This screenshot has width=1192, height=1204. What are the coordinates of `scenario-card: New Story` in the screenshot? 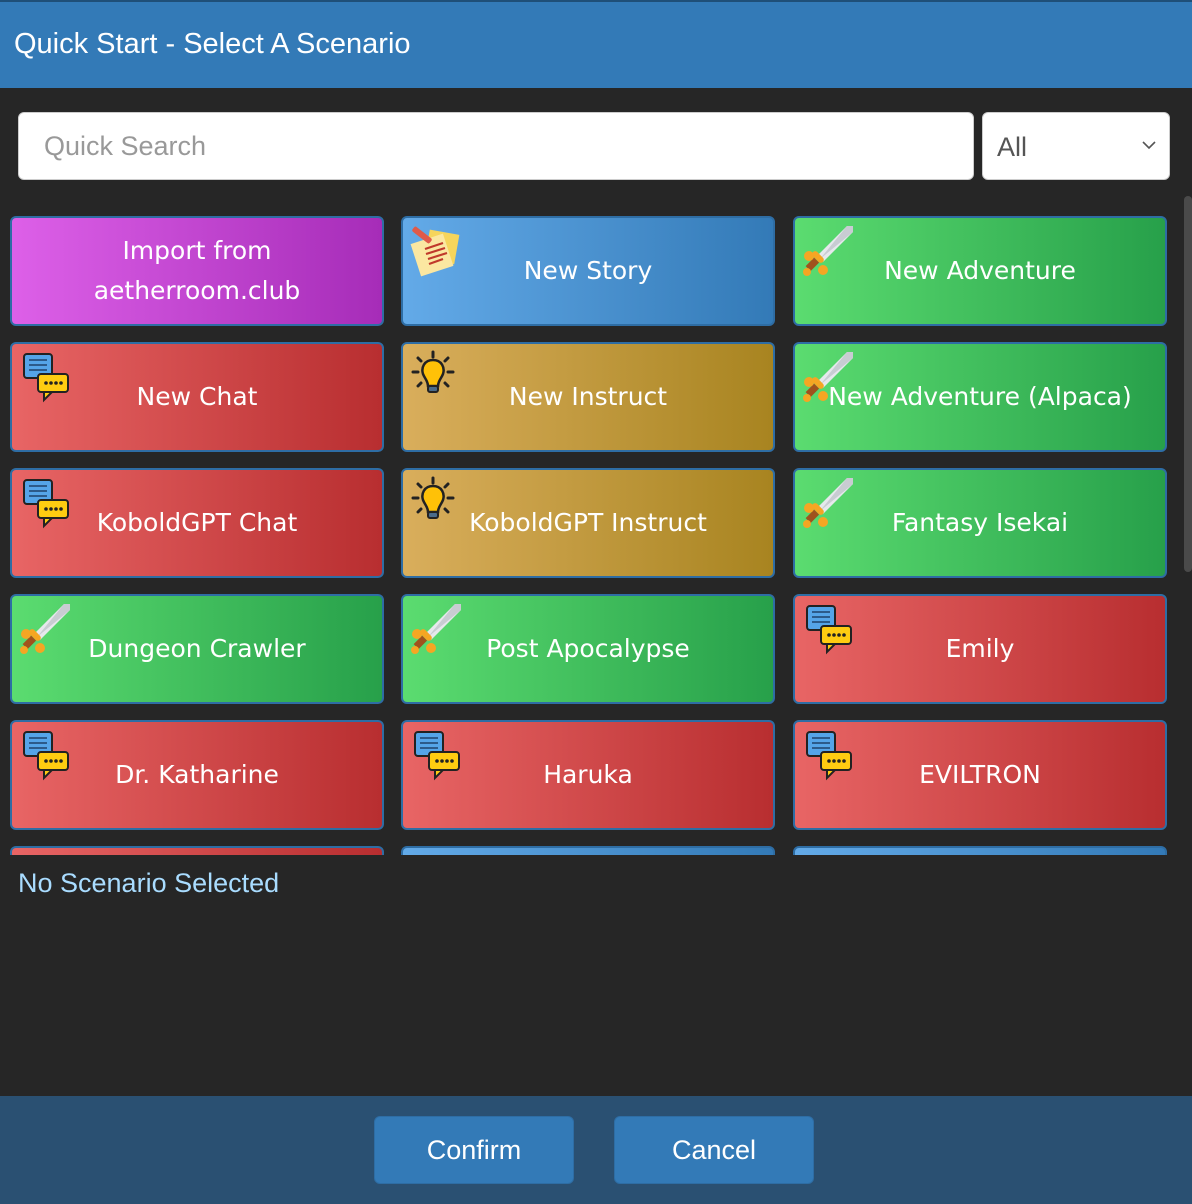 It's located at (588, 271).